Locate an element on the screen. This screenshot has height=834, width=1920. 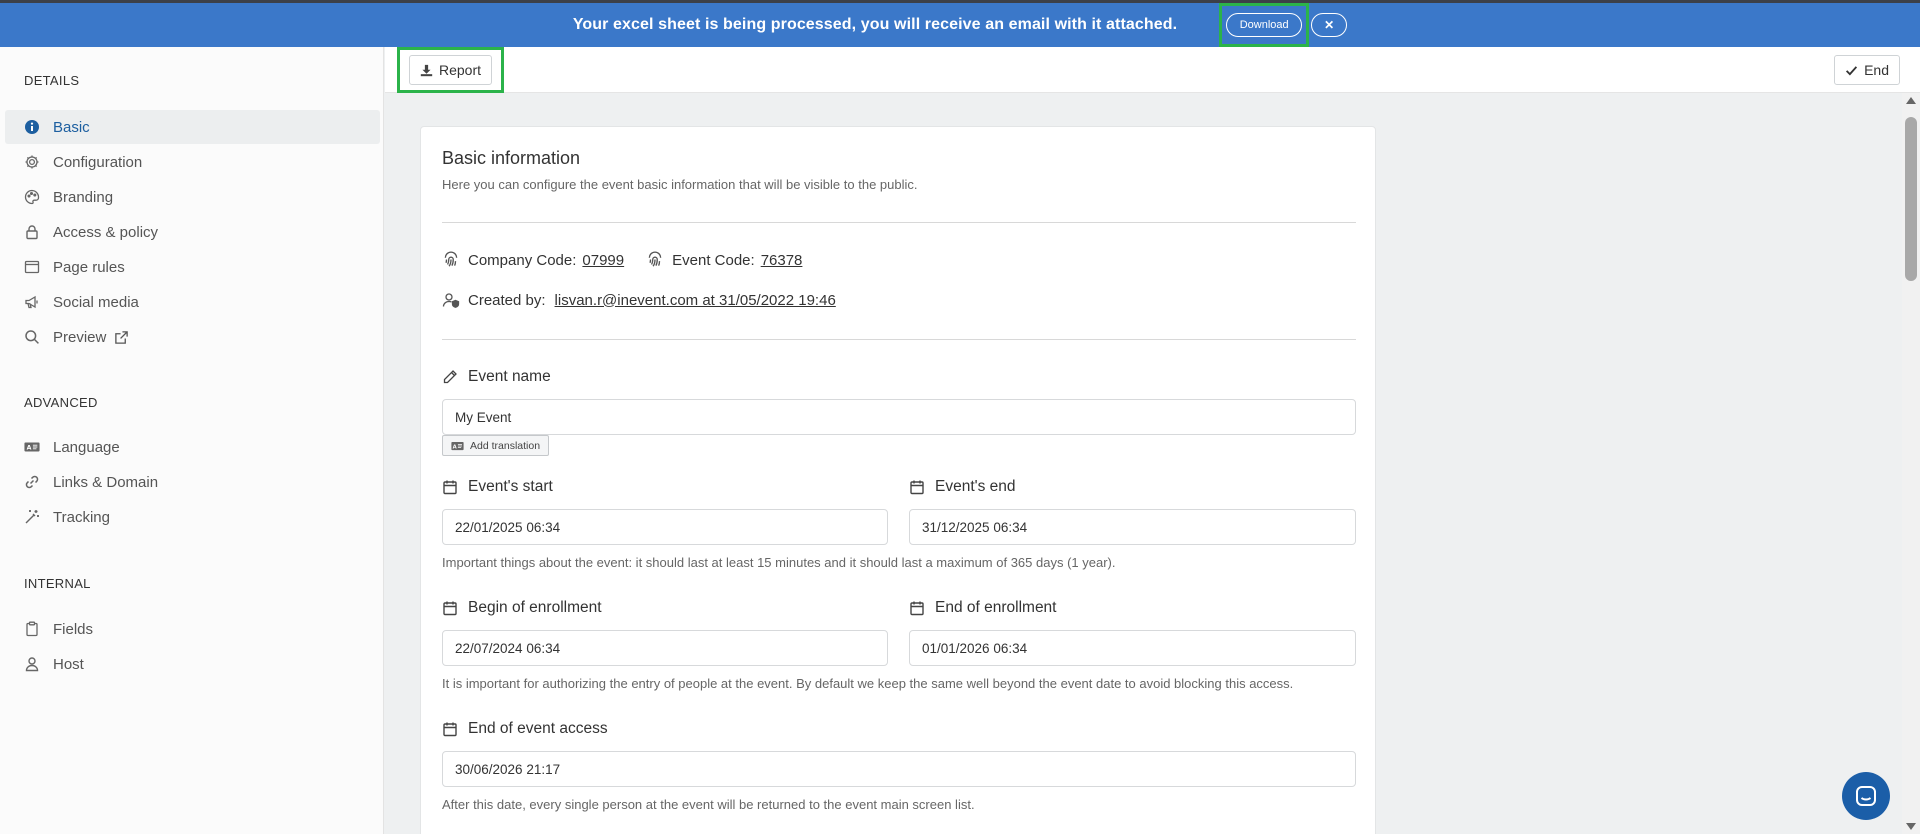
enroll-end-input: 01/01/2026 06:34 is located at coordinates (1132, 648).